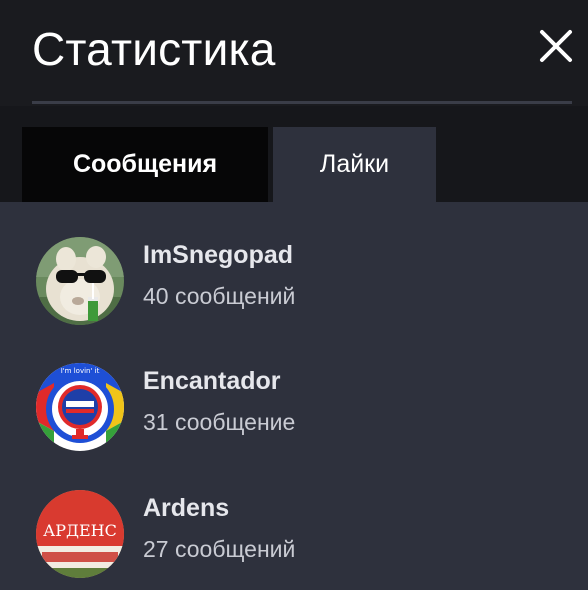 The height and width of the screenshot is (590, 588). I want to click on close-button, so click(556, 46).